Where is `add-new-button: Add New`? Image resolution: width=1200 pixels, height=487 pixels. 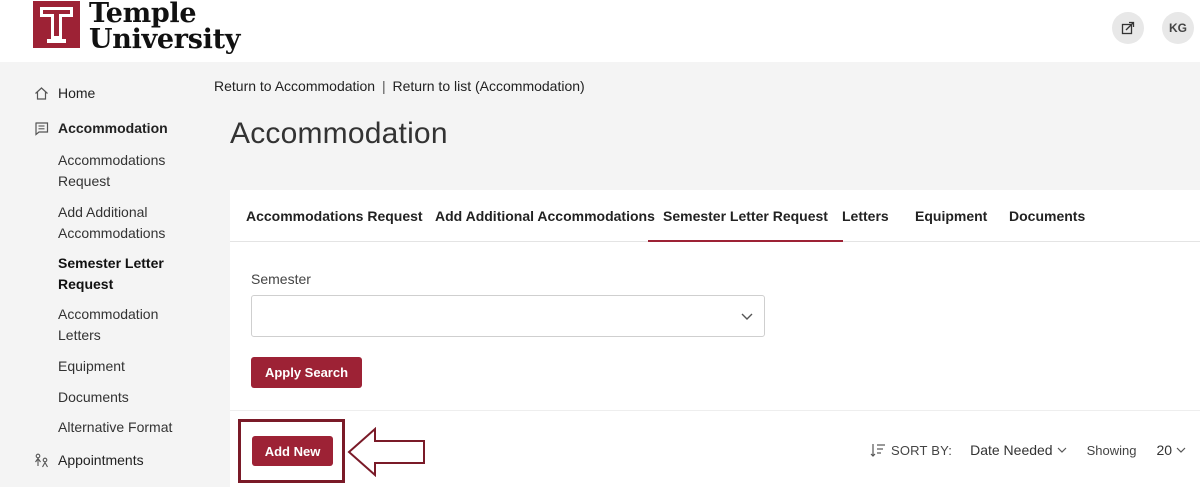 add-new-button: Add New is located at coordinates (292, 451).